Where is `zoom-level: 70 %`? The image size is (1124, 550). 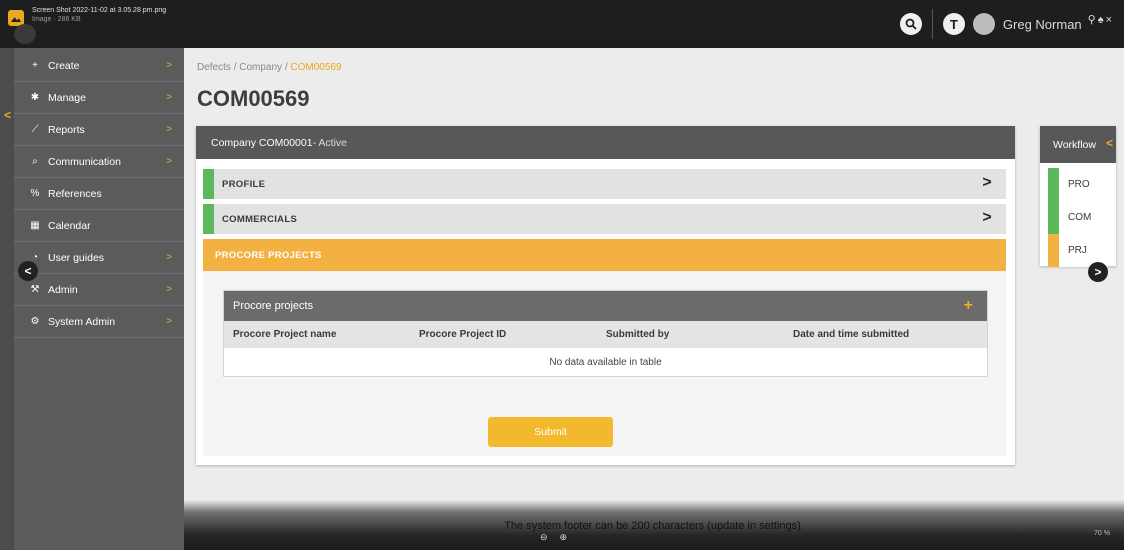
zoom-level: 70 % is located at coordinates (1102, 533).